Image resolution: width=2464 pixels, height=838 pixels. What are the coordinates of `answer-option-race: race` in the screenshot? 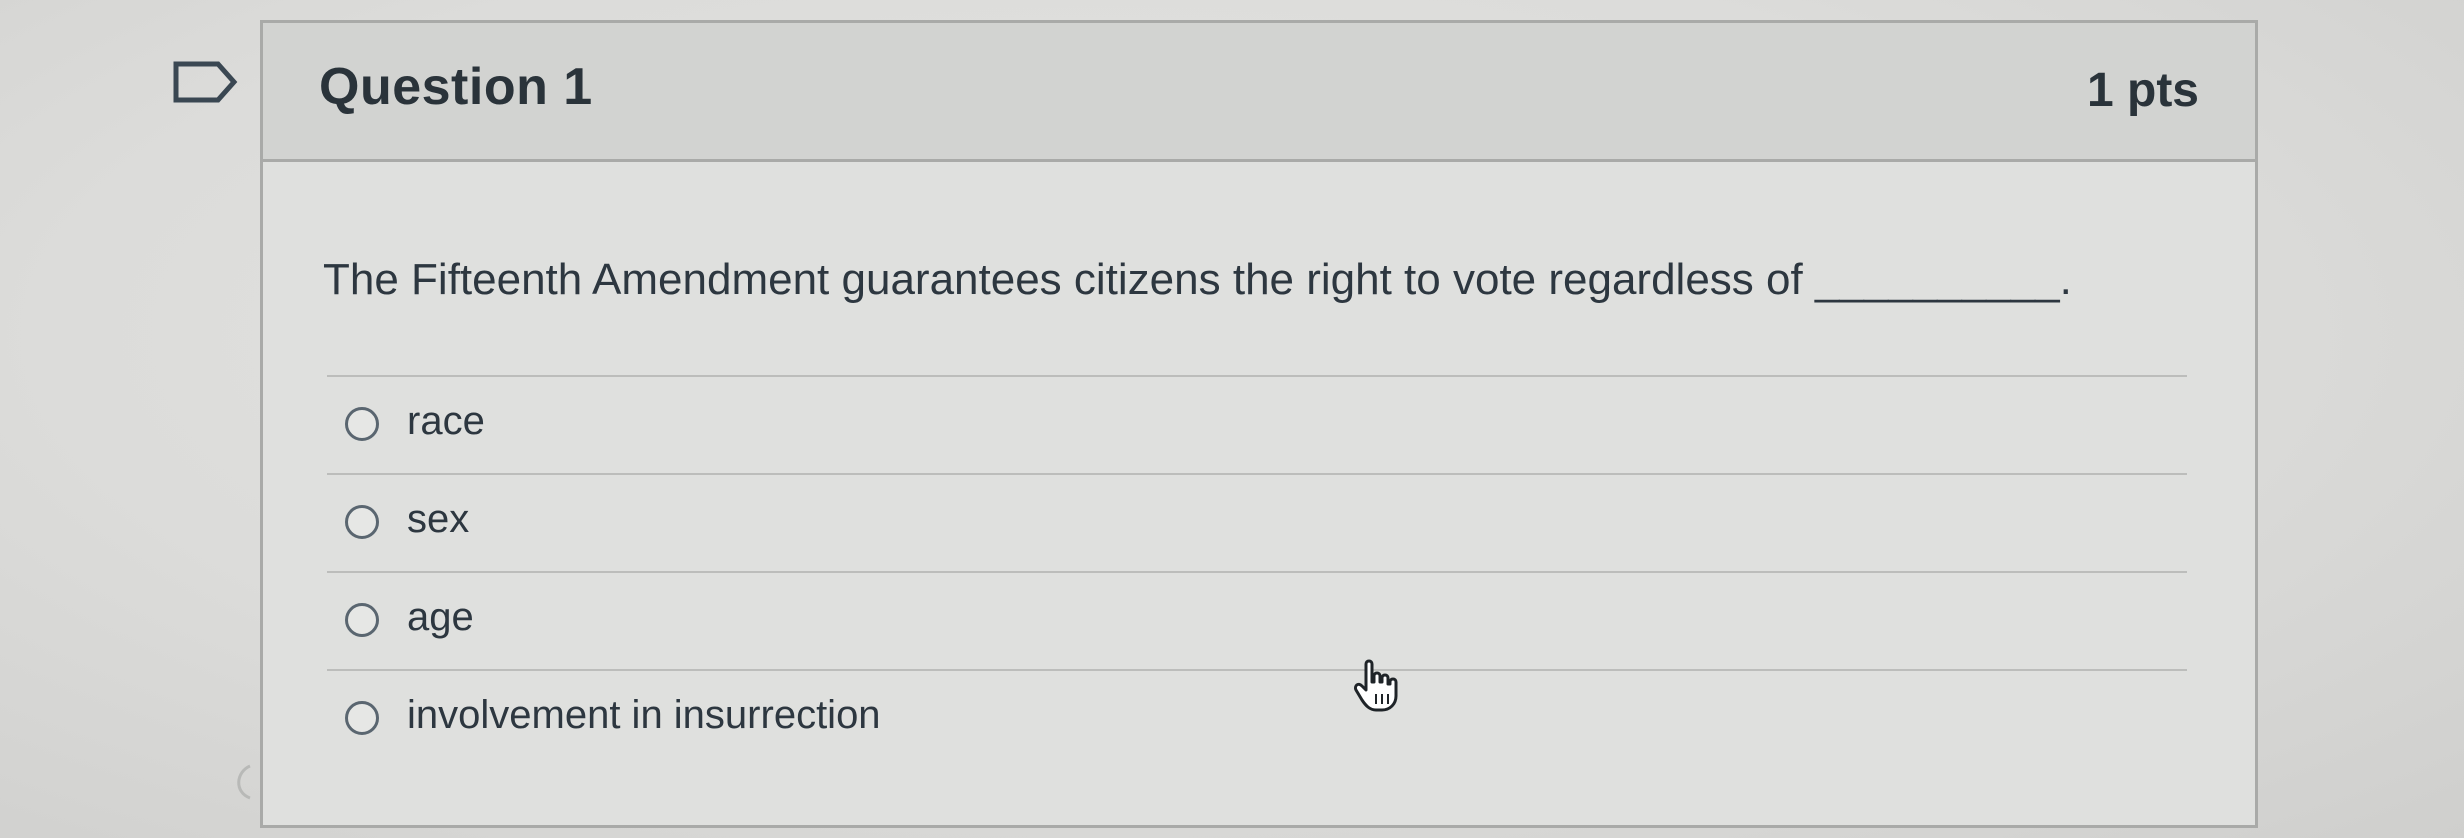 It's located at (1257, 424).